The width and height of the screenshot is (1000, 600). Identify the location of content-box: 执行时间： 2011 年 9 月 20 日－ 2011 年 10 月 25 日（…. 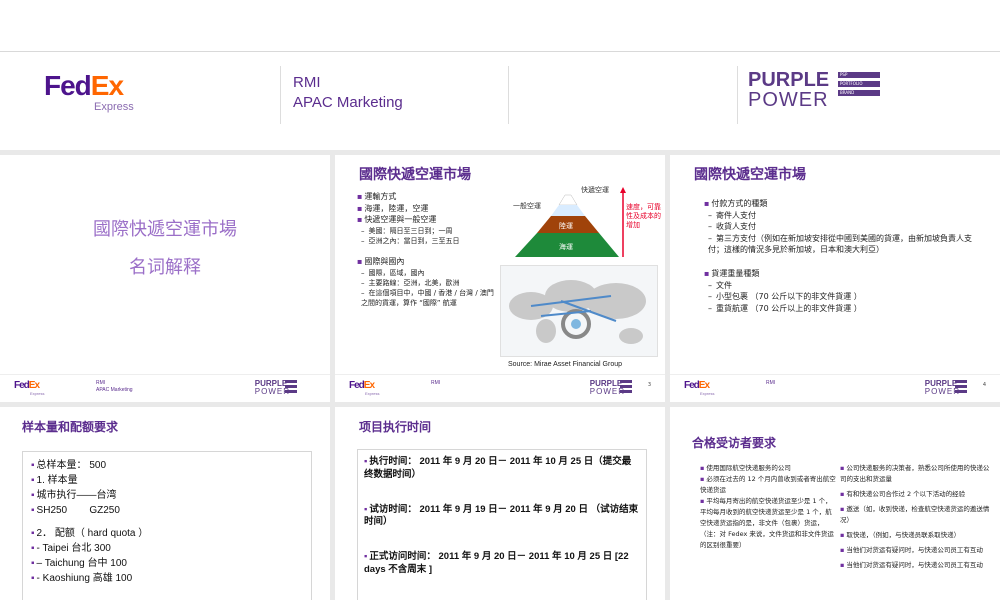
(502, 524).